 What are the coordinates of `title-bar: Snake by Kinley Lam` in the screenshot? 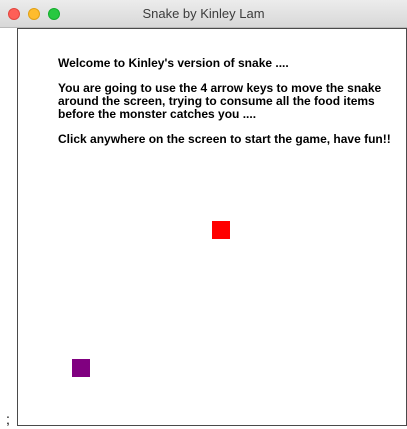 It's located at (203, 14).